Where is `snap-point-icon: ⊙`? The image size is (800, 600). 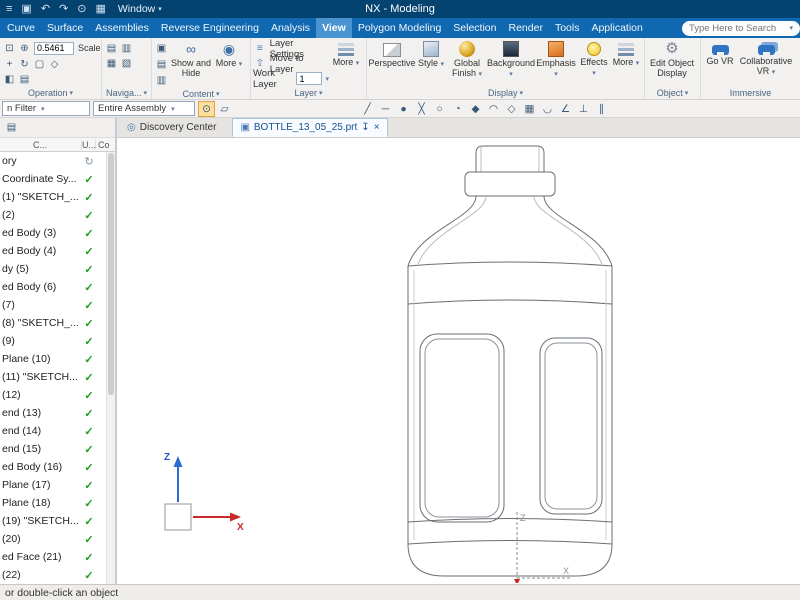 snap-point-icon: ⊙ is located at coordinates (206, 108).